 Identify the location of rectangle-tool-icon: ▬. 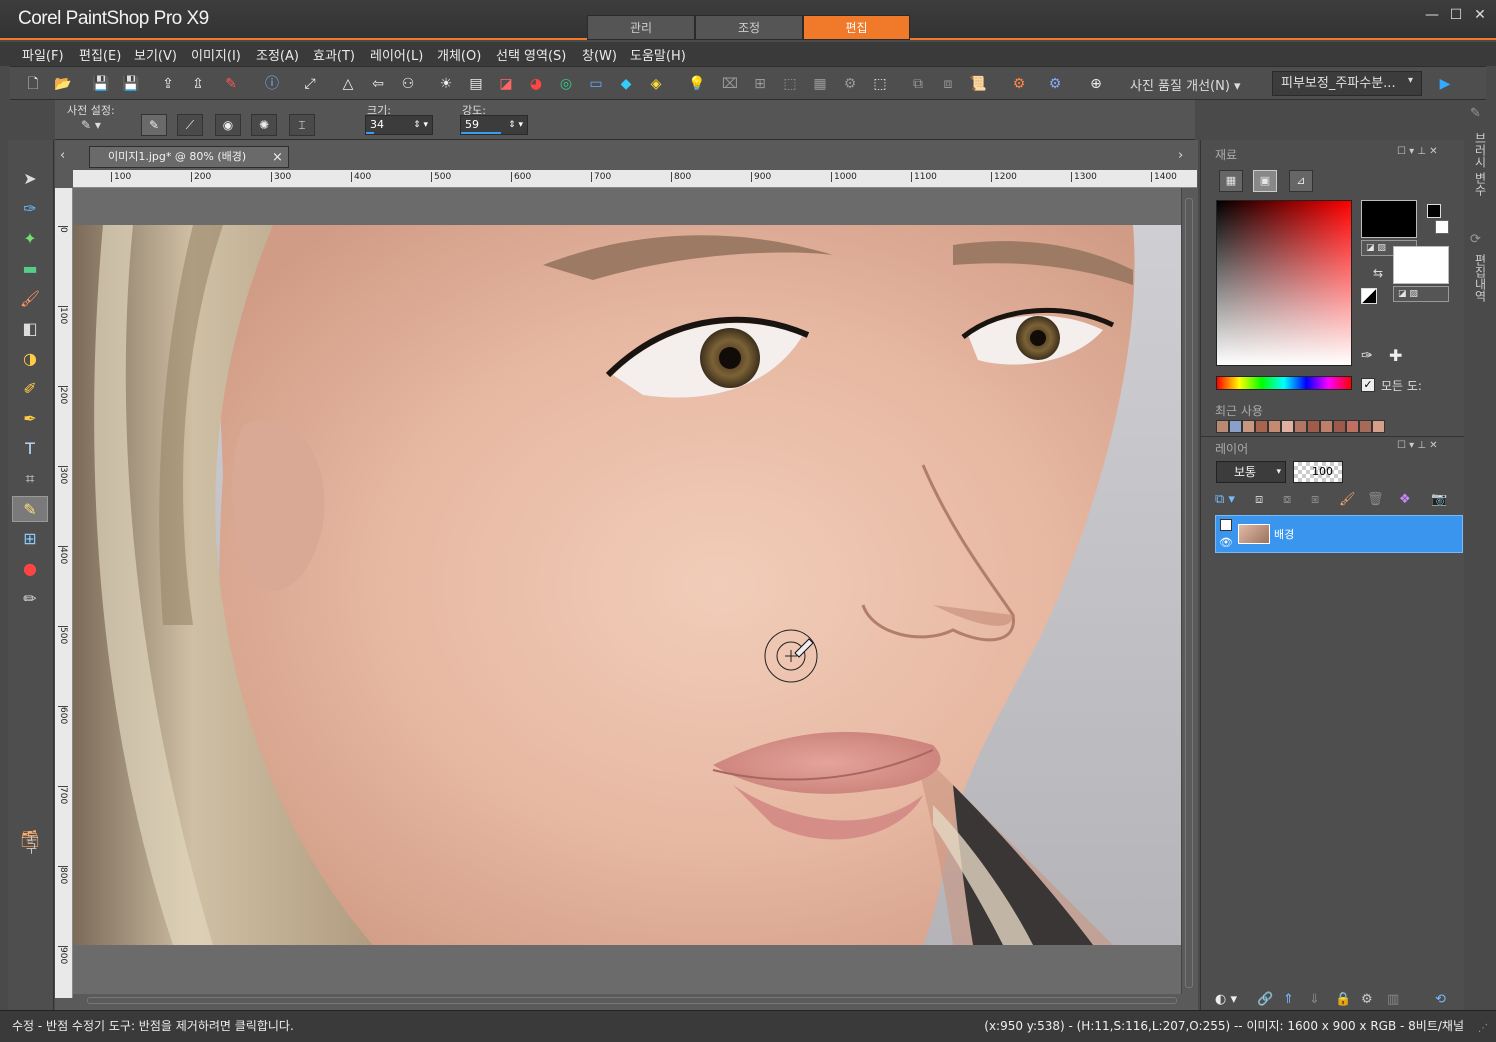
(30, 269).